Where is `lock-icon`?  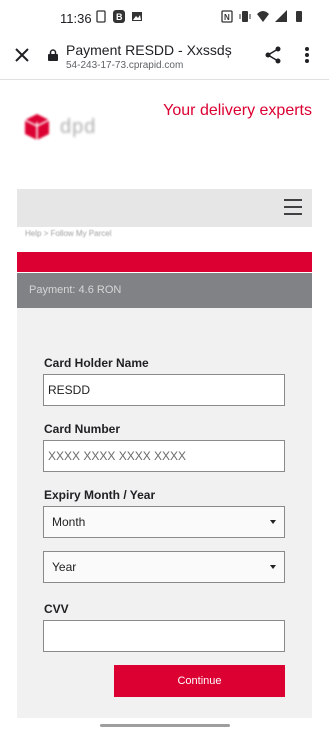
lock-icon is located at coordinates (53, 55).